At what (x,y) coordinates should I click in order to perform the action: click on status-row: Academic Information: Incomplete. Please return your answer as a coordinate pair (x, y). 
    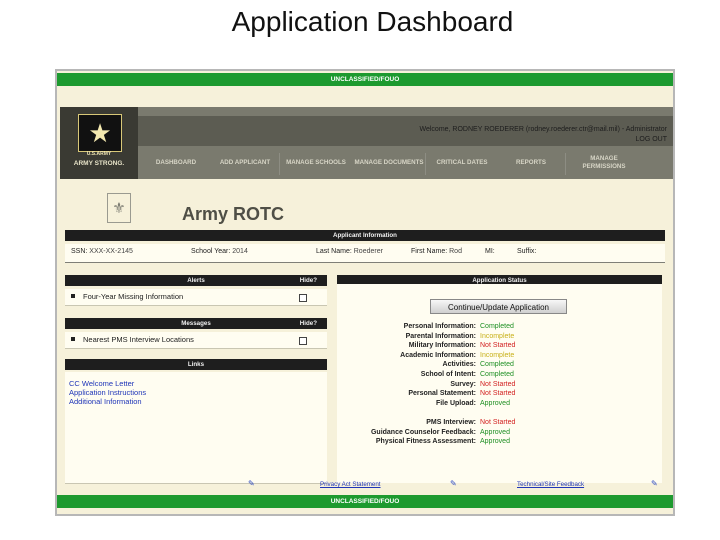
    Looking at the image, I should click on (467, 356).